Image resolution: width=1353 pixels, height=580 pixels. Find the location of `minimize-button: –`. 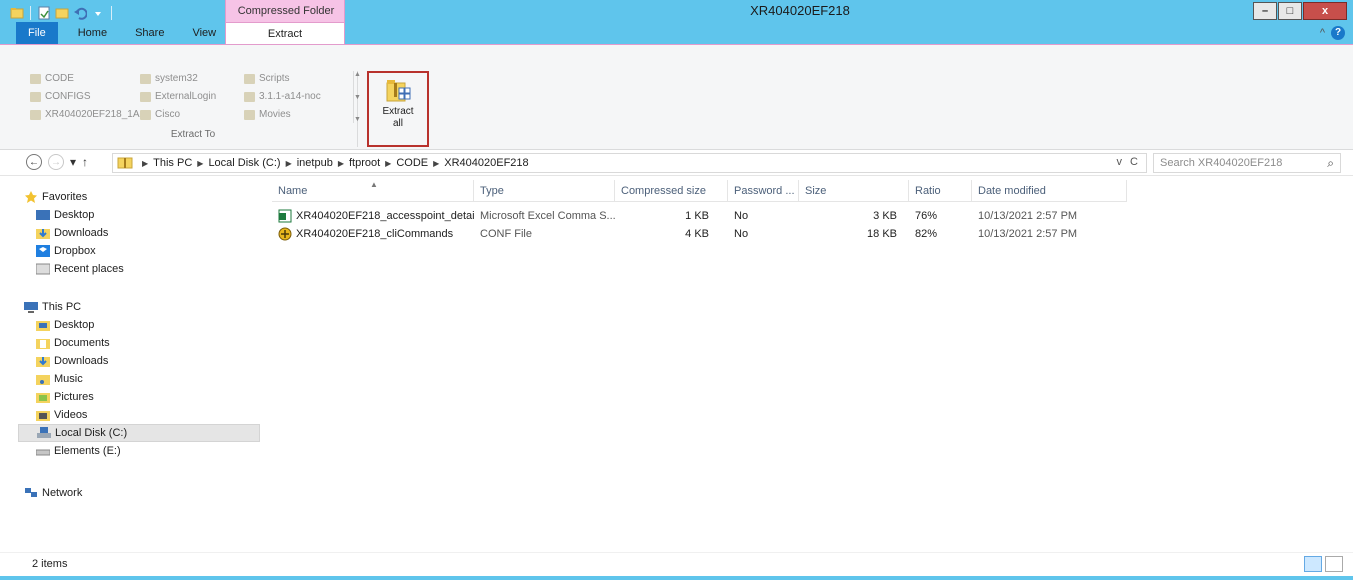

minimize-button: – is located at coordinates (1265, 11).